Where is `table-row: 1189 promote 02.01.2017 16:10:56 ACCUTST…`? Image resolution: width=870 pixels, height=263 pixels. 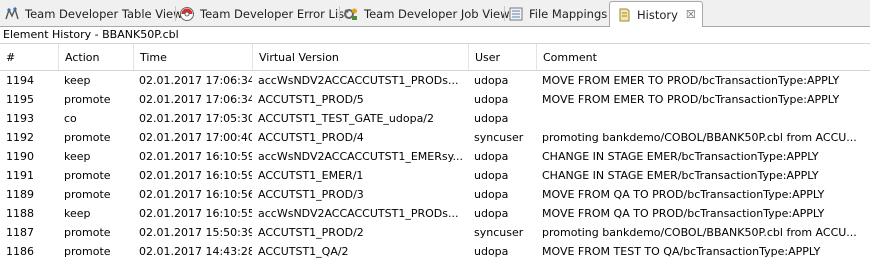 table-row: 1189 promote 02.01.2017 16:10:56 ACCUTST… is located at coordinates (435, 194).